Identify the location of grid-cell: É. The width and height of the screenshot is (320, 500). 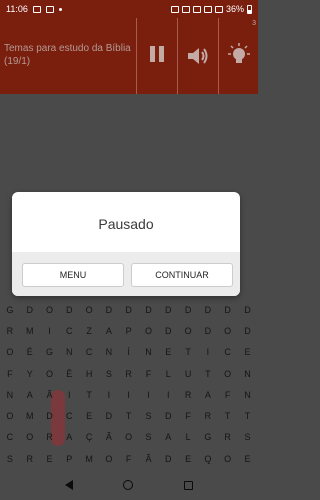
(30, 352).